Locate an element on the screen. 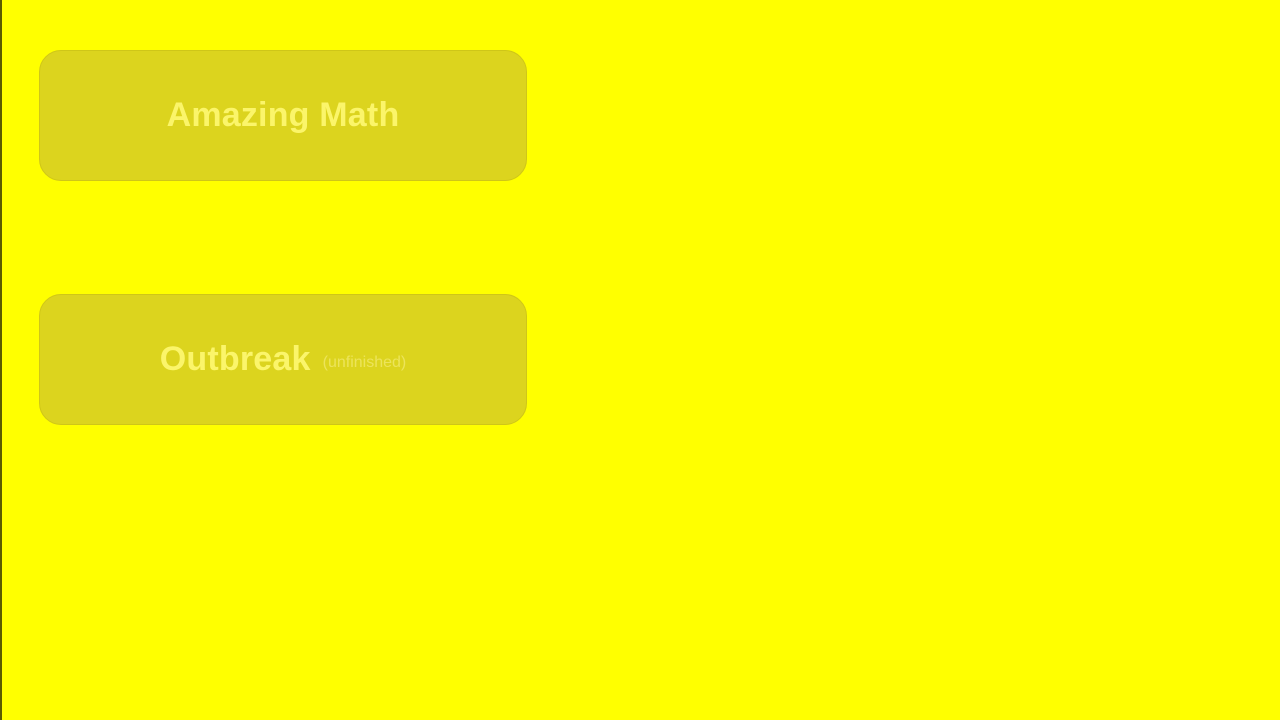  outbreak-button: Outbreak (unfinished) is located at coordinates (283, 359).